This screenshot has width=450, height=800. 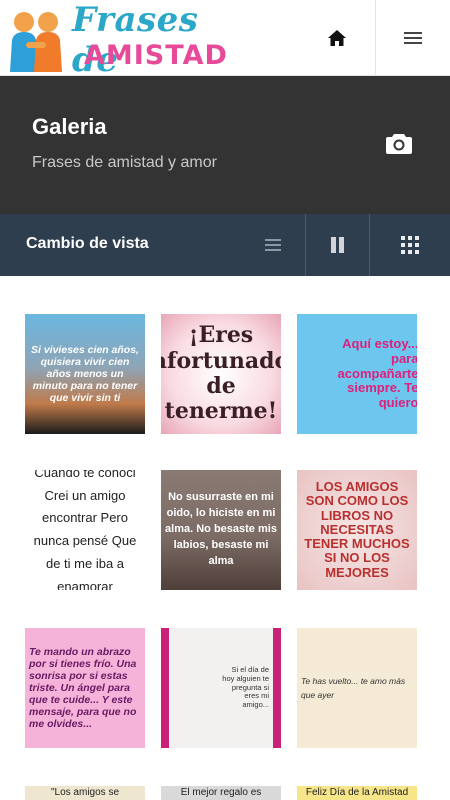 I want to click on view-switch-label: Cambio de vista, so click(x=87, y=243).